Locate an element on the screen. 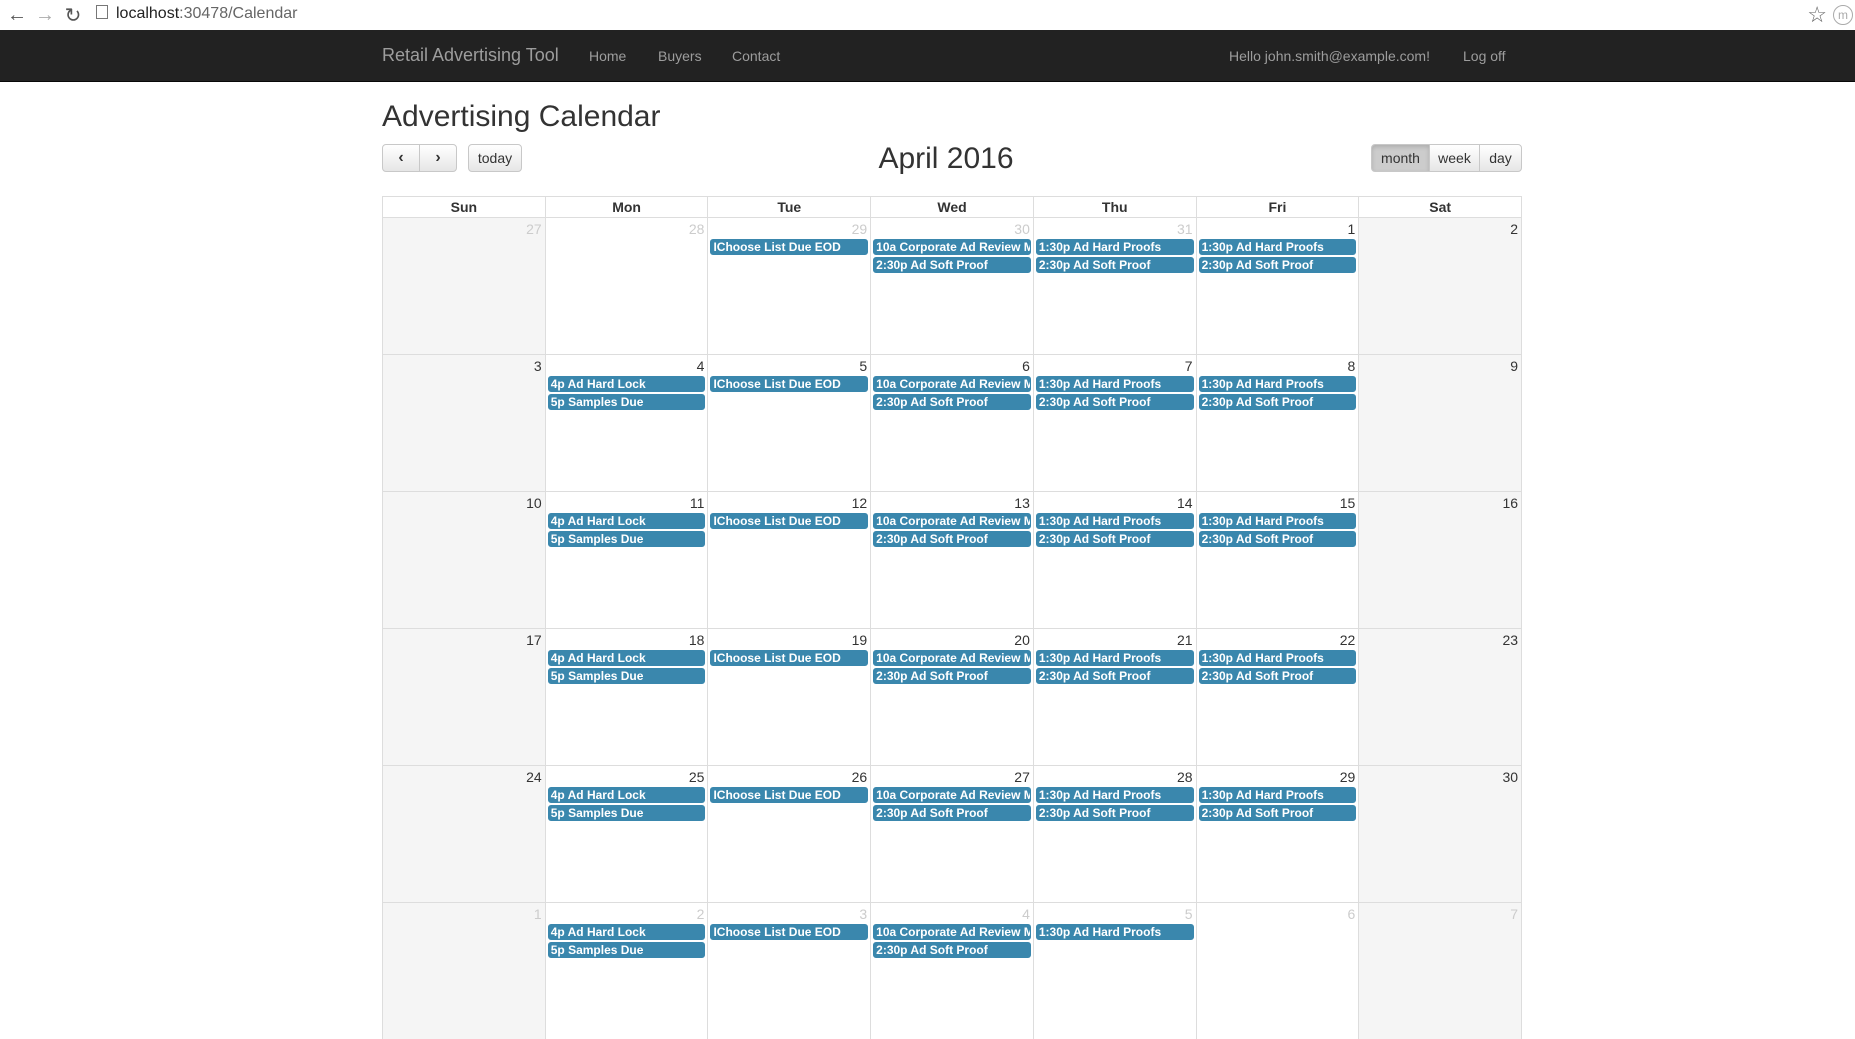 The width and height of the screenshot is (1855, 1039). day-cell: 28 is located at coordinates (626, 286).